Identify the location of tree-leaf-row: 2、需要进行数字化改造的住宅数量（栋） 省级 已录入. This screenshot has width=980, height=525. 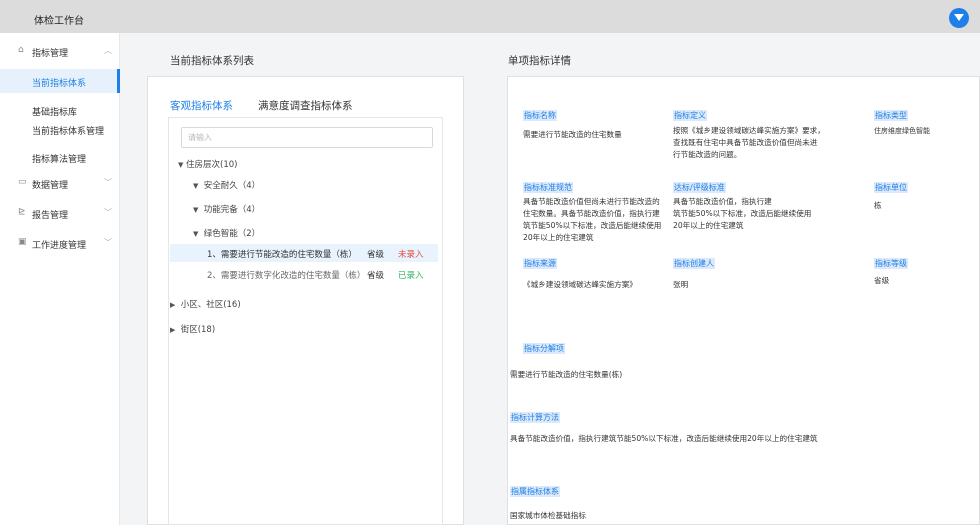
(304, 274).